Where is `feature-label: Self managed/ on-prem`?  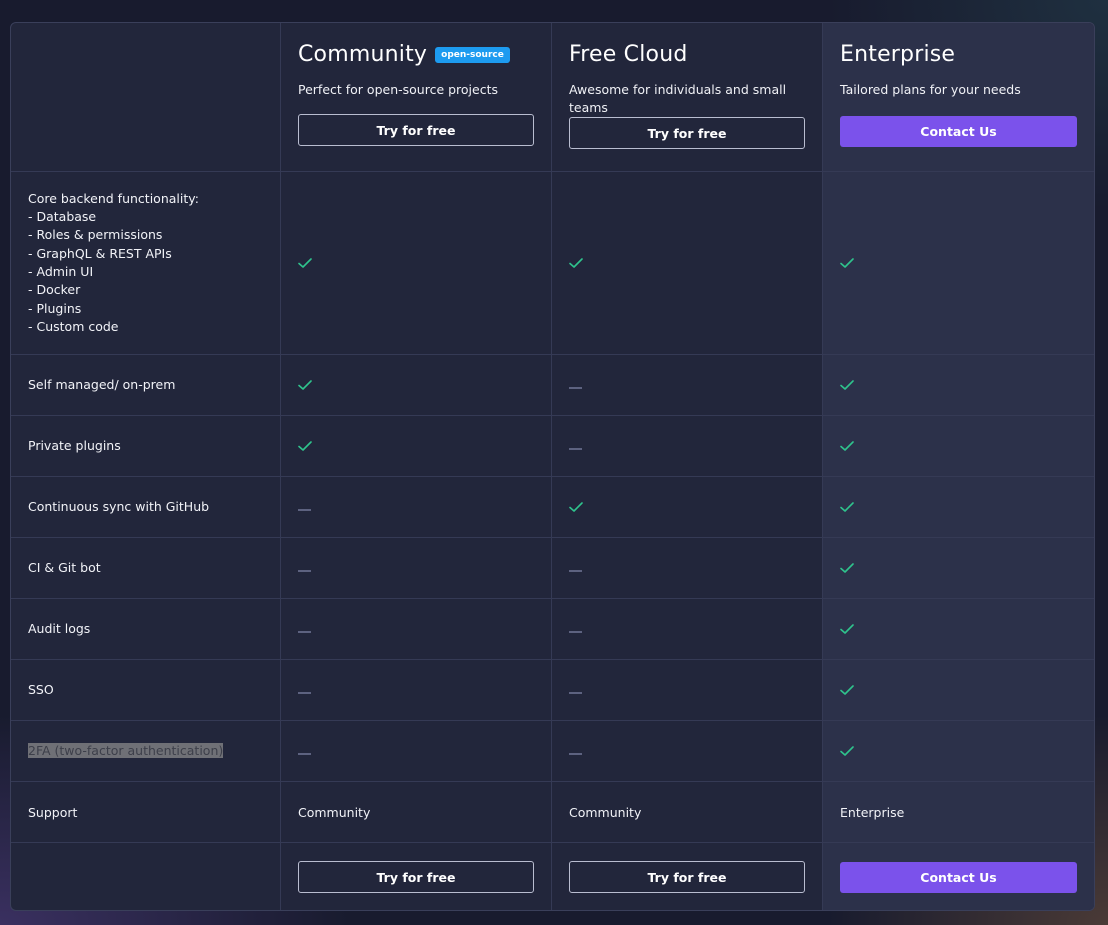 feature-label: Self managed/ on-prem is located at coordinates (101, 385).